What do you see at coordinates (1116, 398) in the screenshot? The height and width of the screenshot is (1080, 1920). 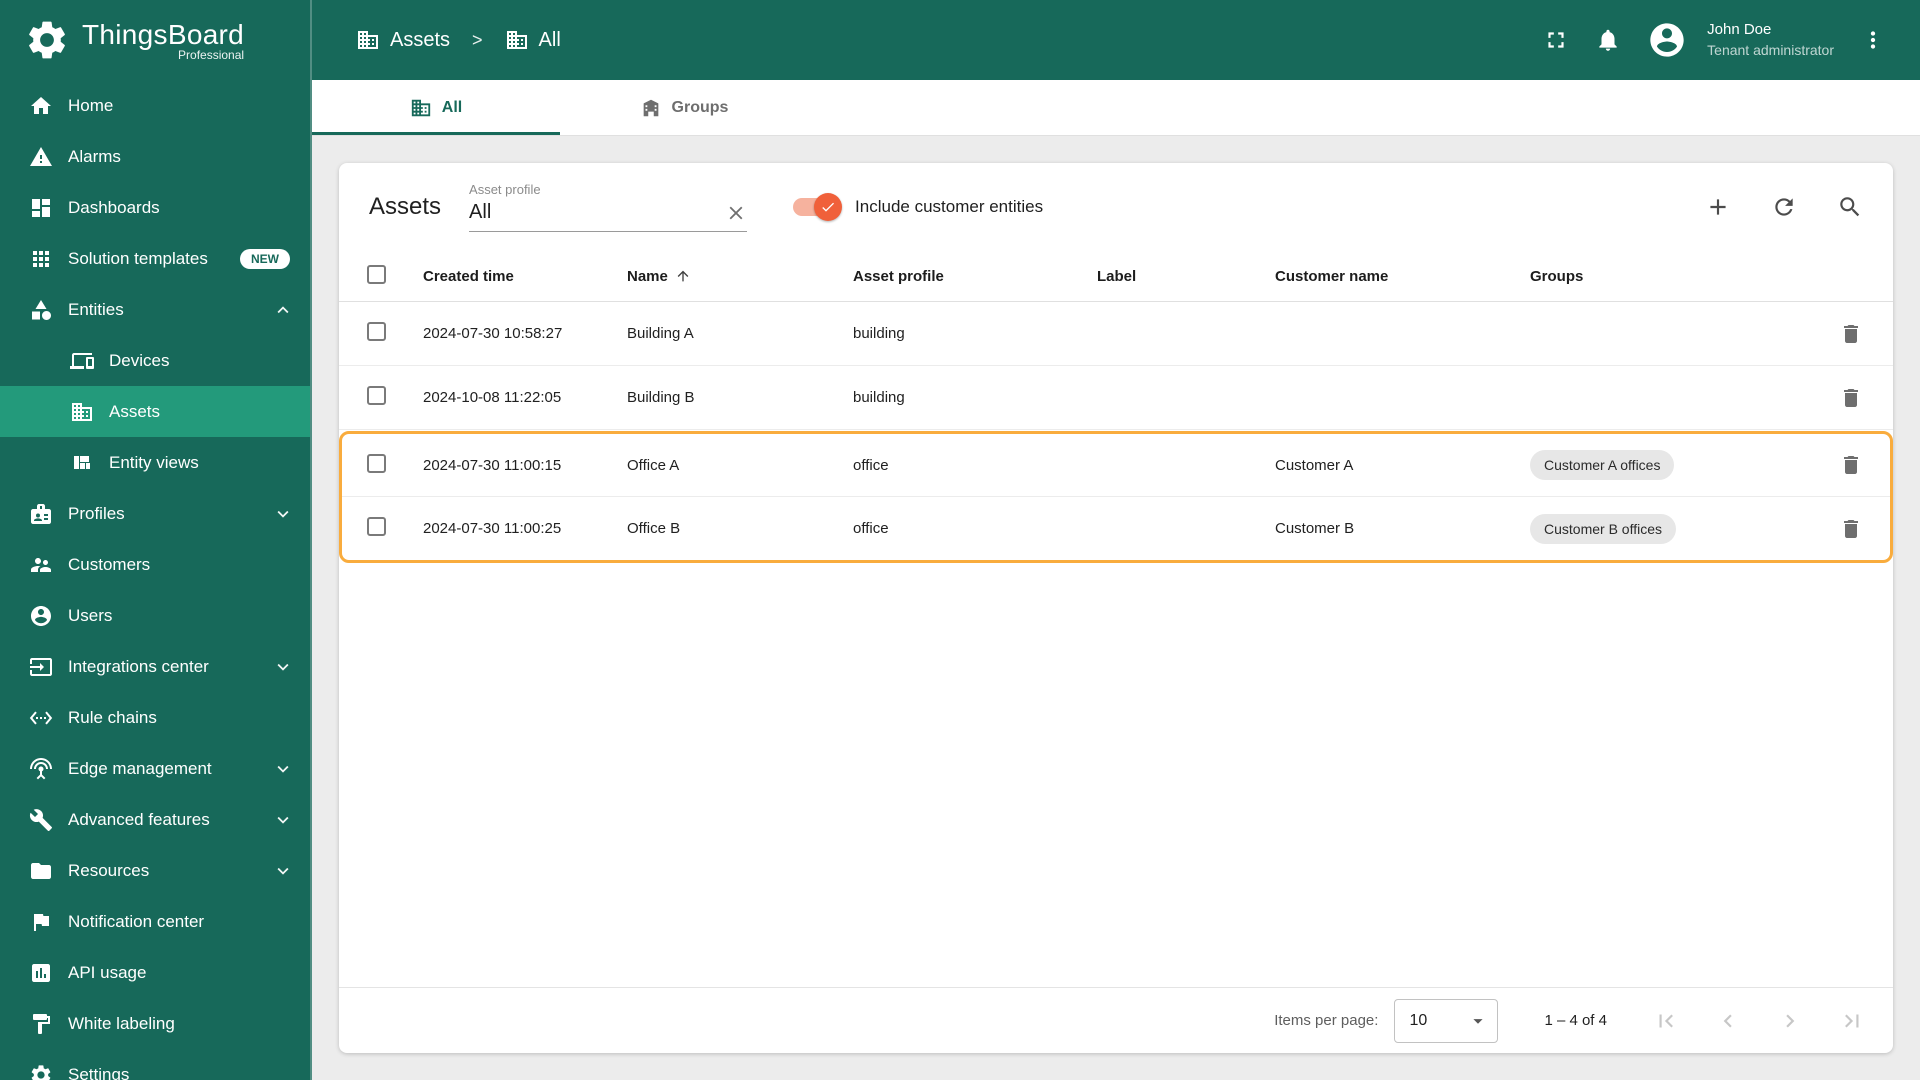 I see `table-row: 2024-10-08 11:22:05 Building B building` at bounding box center [1116, 398].